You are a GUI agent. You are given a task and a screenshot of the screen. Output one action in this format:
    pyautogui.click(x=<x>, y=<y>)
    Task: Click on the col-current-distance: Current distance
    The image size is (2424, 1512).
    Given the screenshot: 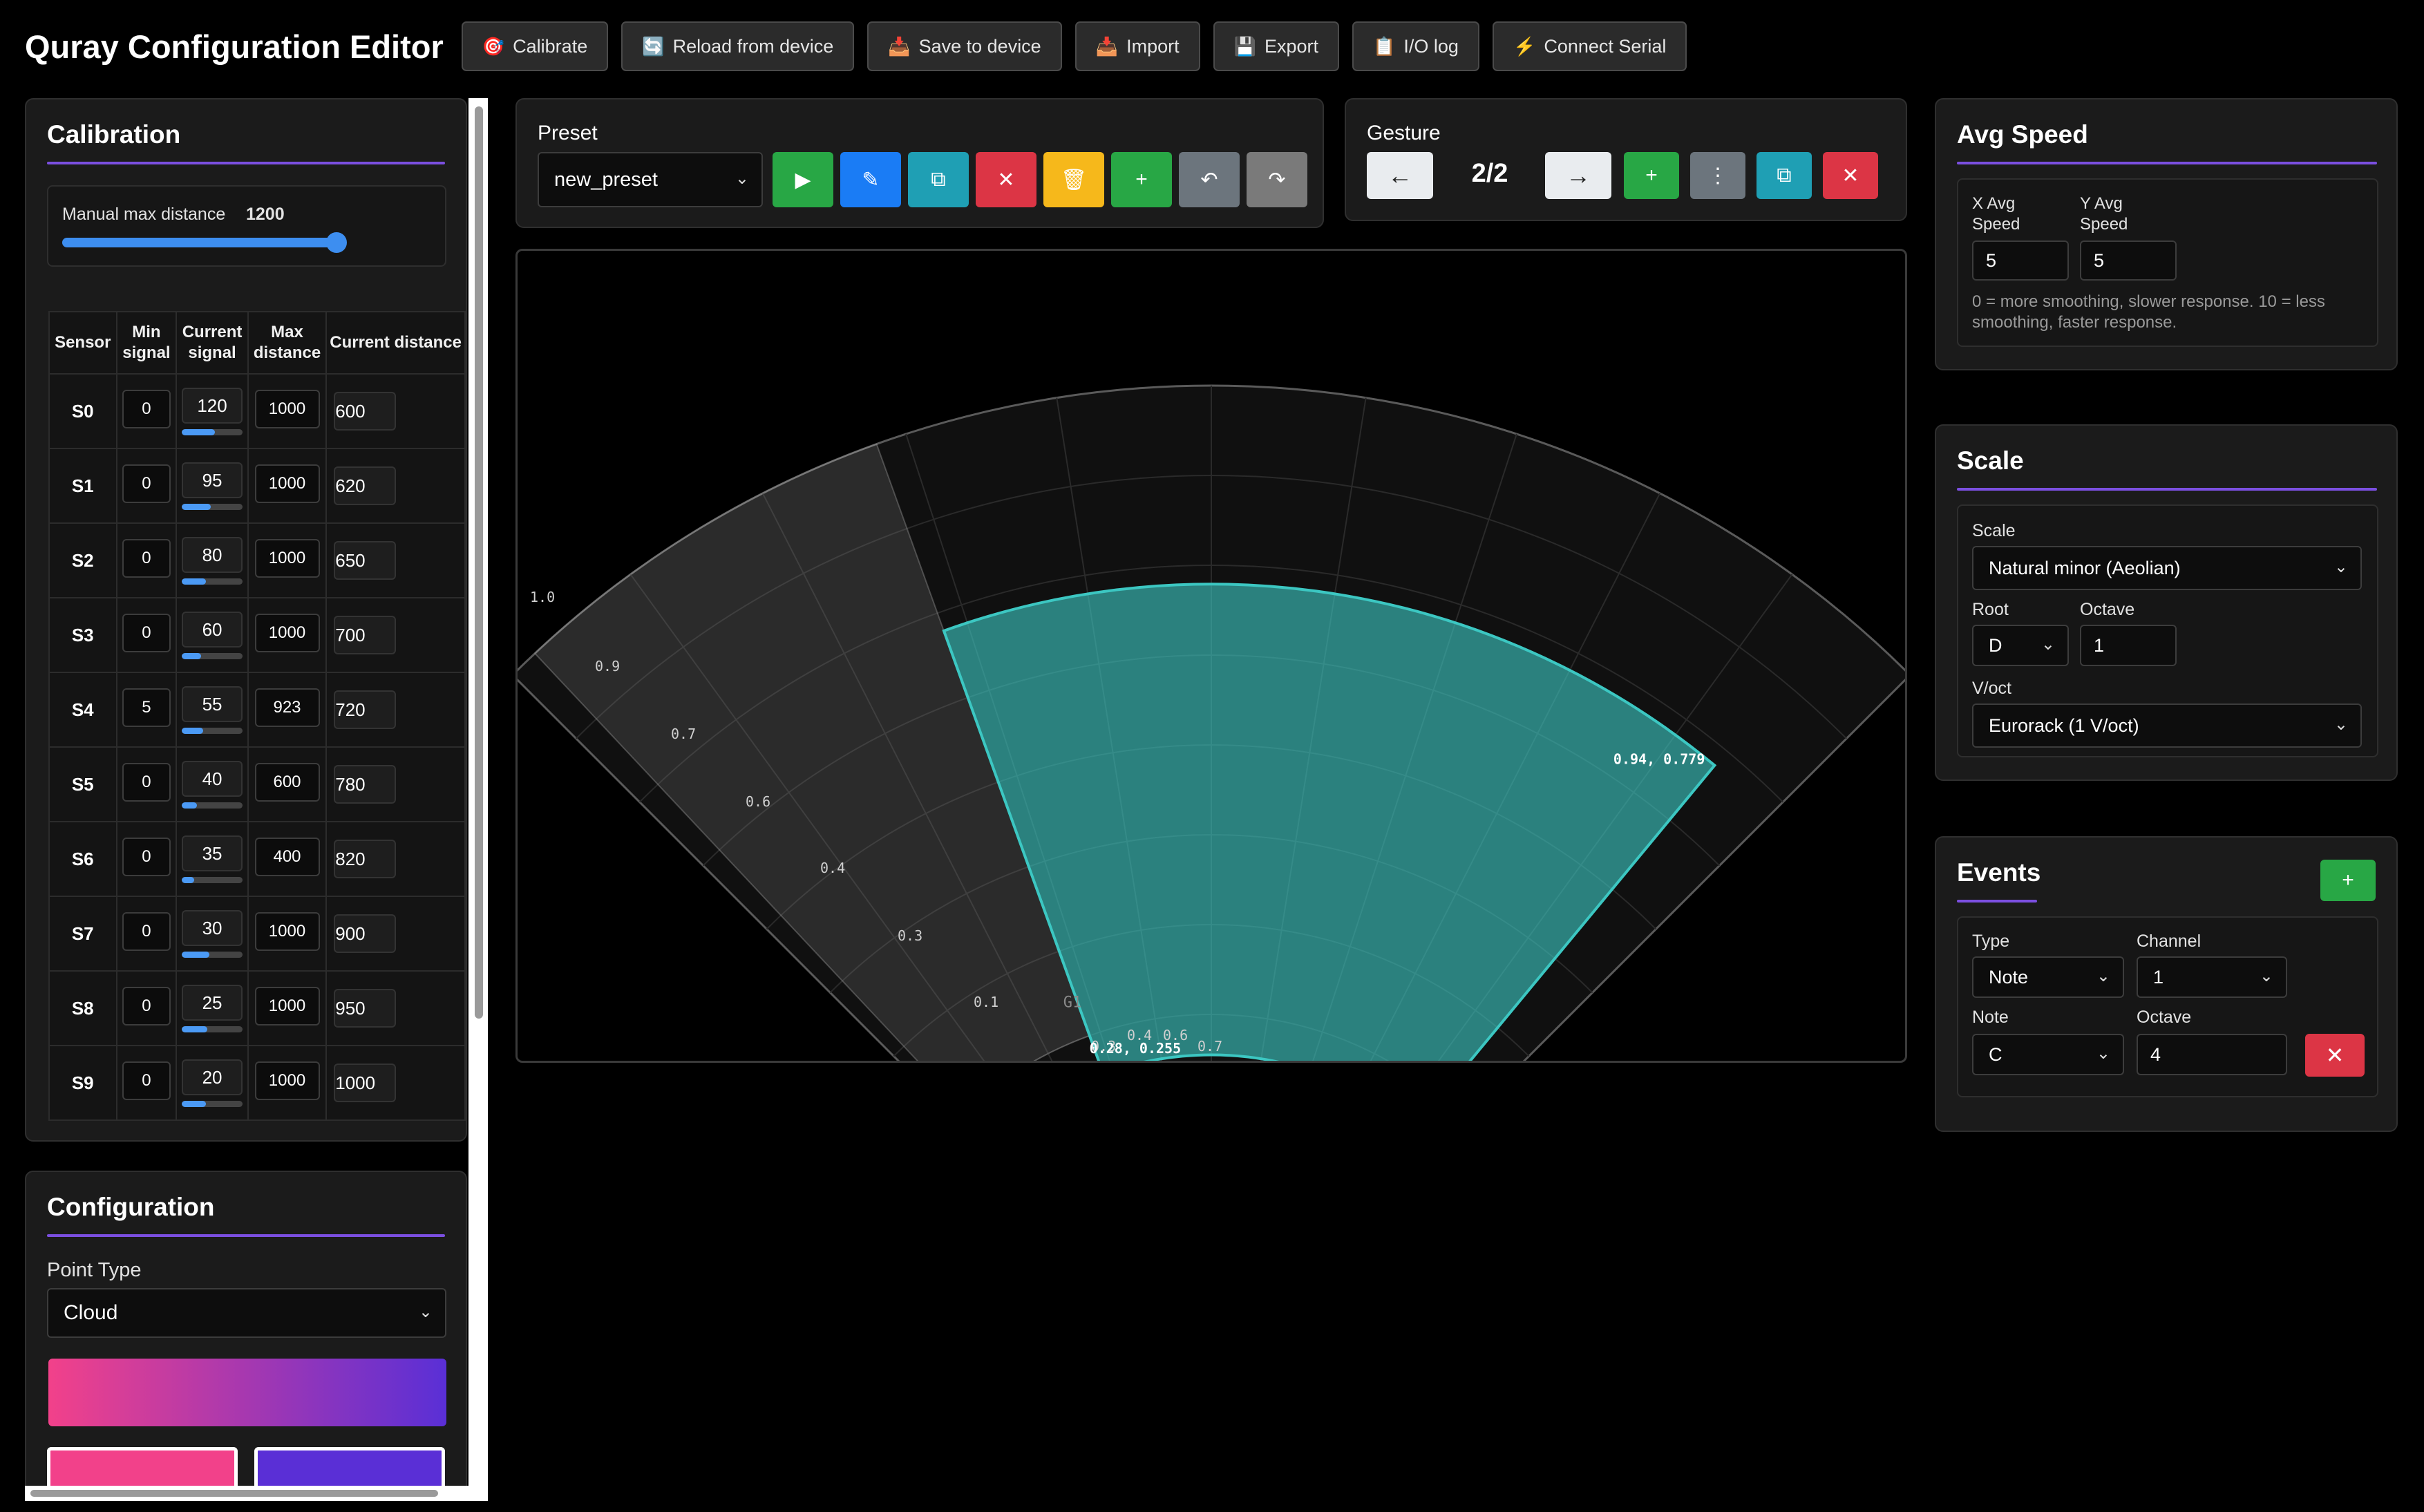 What is the action you would take?
    pyautogui.click(x=395, y=343)
    